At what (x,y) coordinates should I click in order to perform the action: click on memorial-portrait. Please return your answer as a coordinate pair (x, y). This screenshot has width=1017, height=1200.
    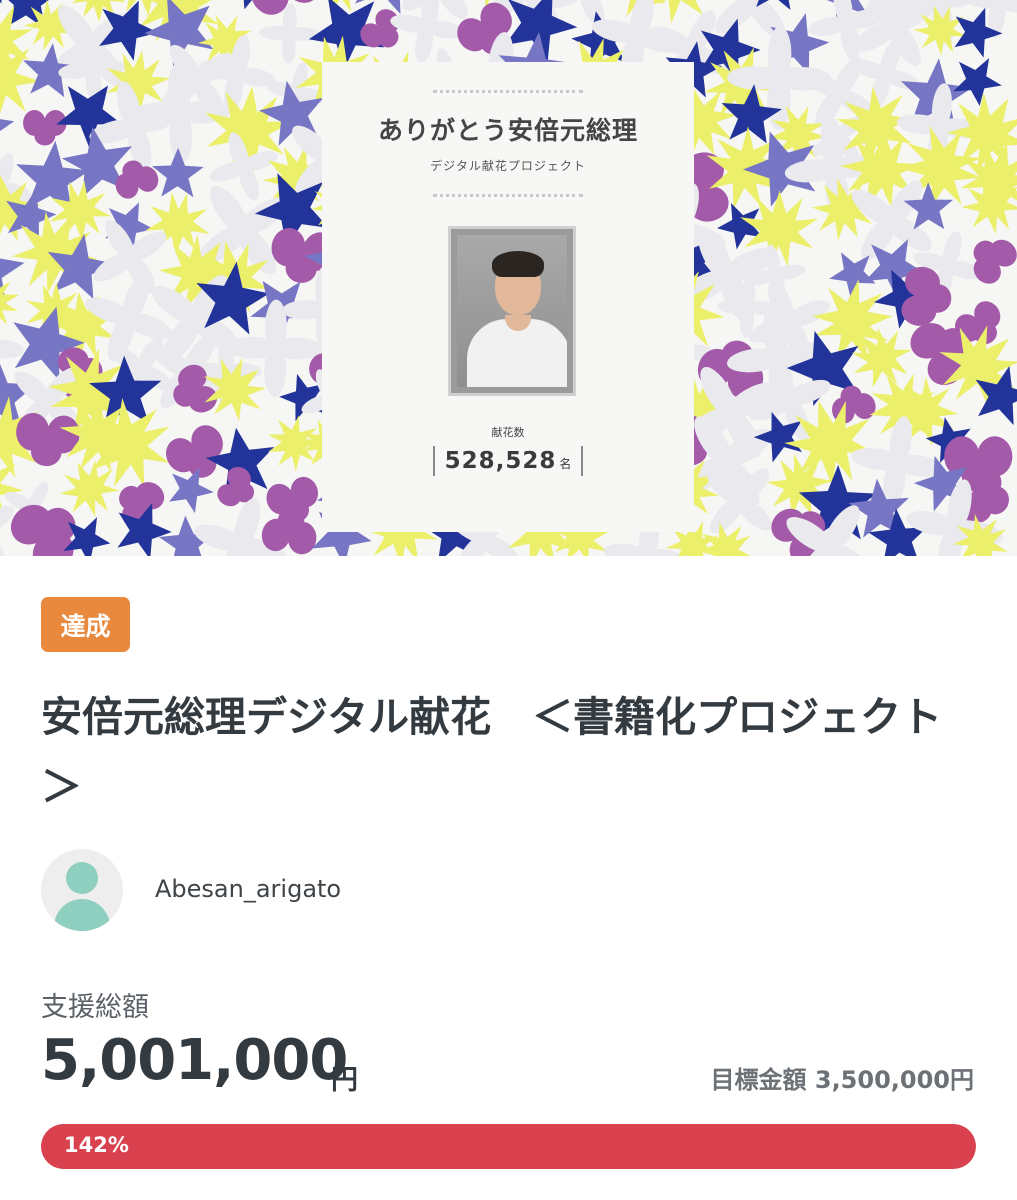
    Looking at the image, I should click on (512, 311).